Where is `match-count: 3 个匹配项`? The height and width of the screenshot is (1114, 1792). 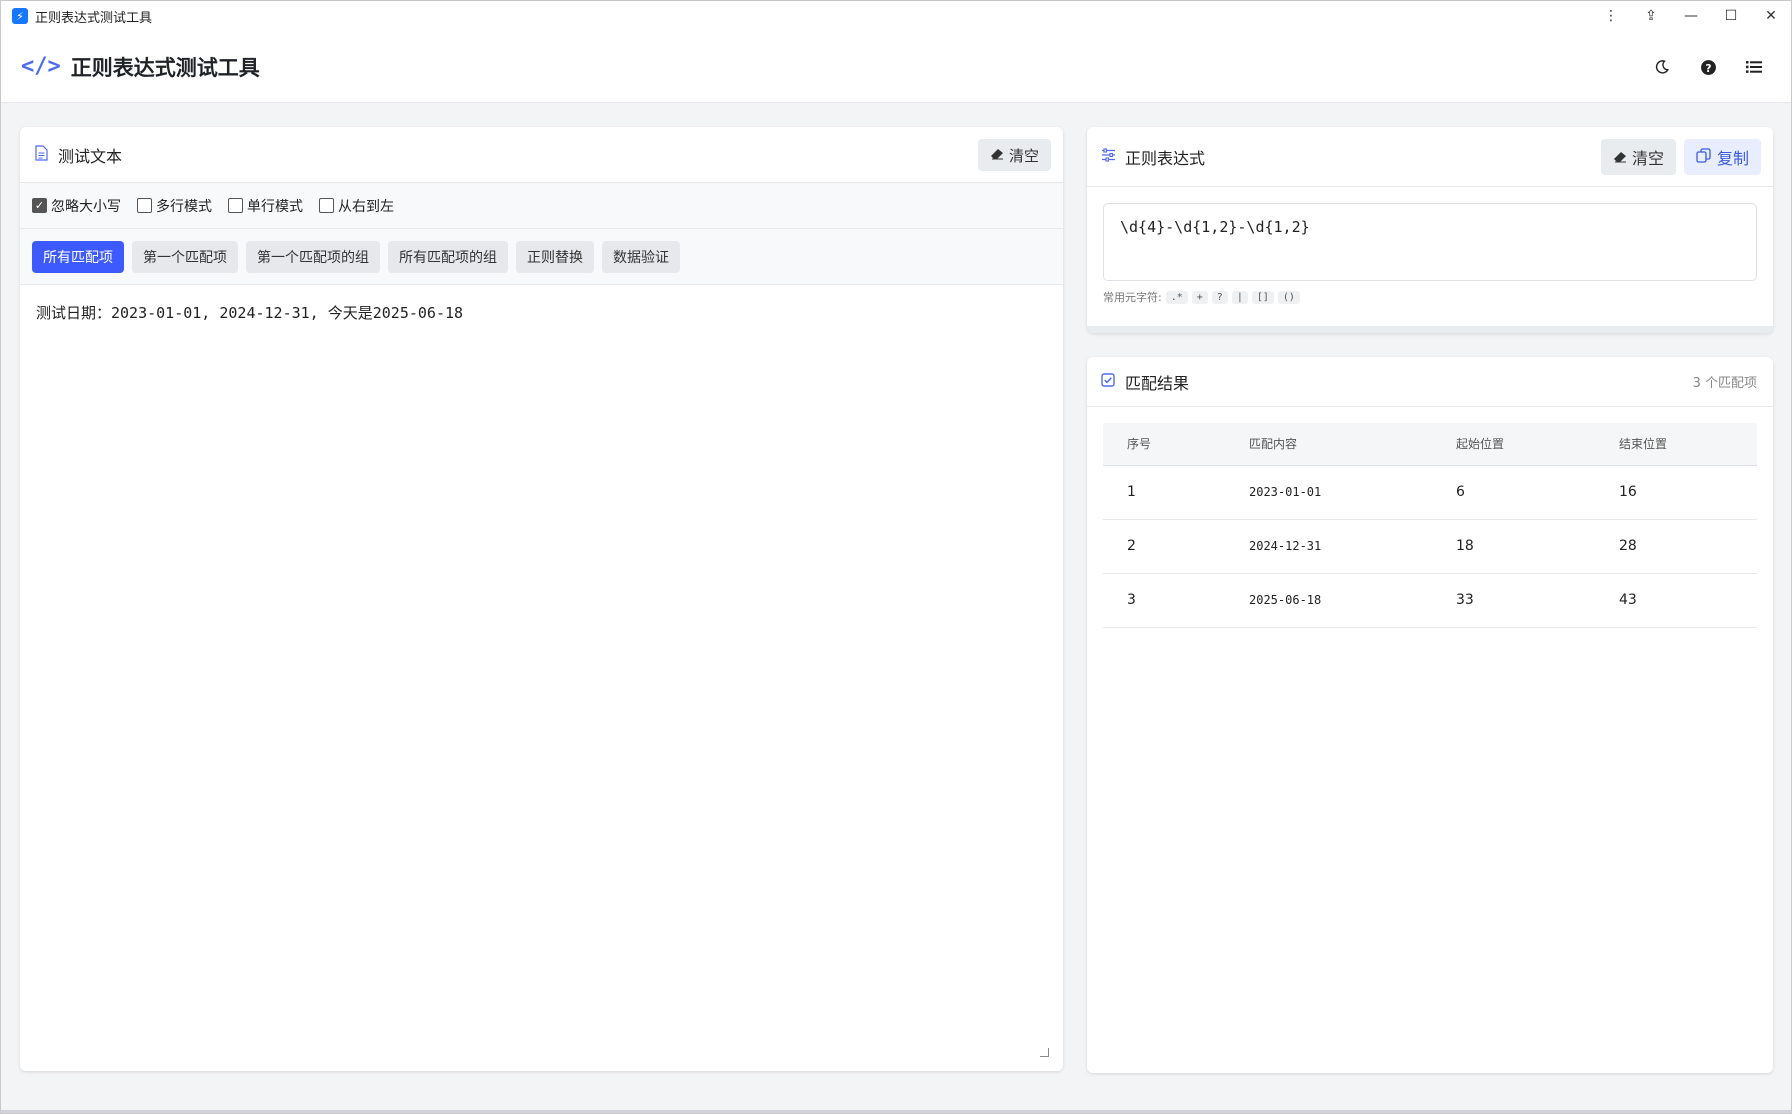
match-count: 3 个匹配项 is located at coordinates (1724, 383).